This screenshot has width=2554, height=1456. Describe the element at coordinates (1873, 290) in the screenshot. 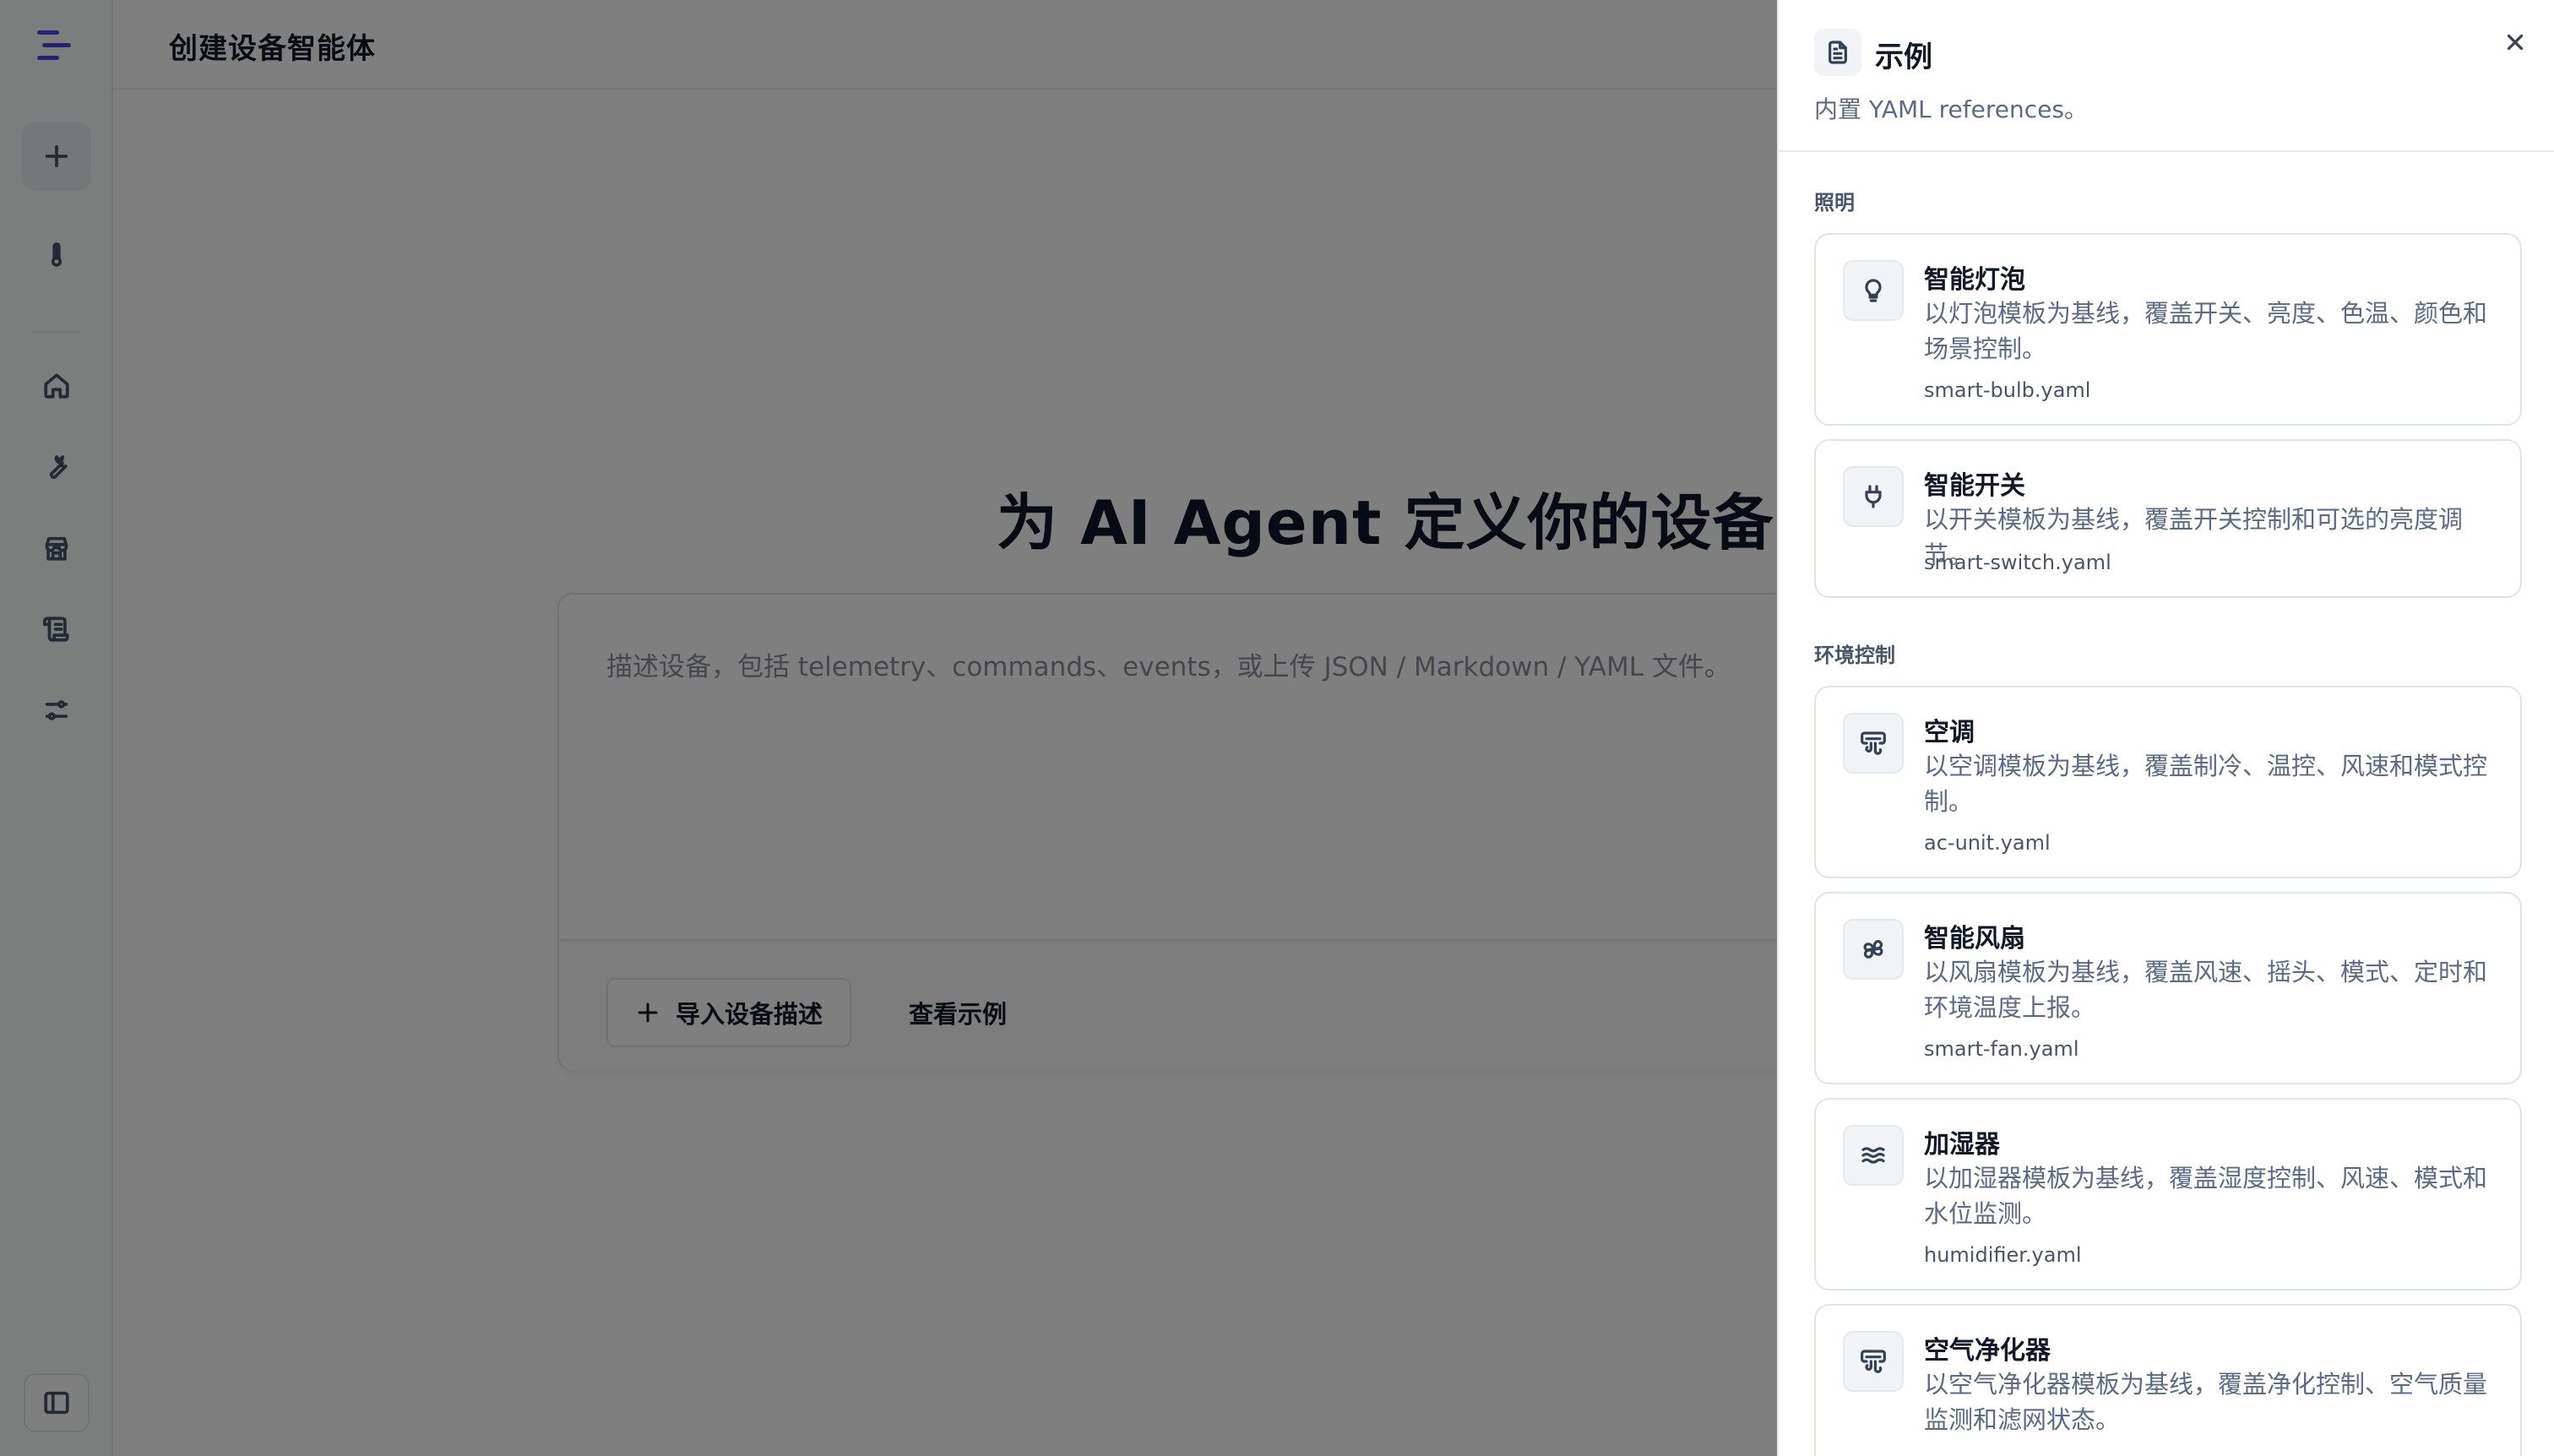

I see `lightbulb-icon` at that location.